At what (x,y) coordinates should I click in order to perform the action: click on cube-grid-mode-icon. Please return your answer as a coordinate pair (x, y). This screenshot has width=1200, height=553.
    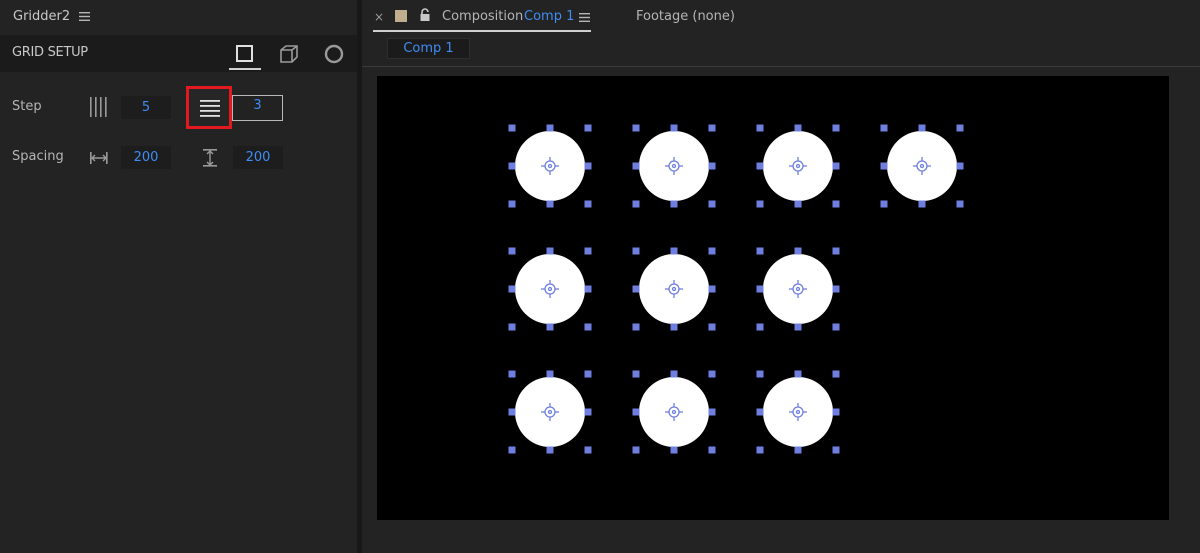
    Looking at the image, I should click on (289, 54).